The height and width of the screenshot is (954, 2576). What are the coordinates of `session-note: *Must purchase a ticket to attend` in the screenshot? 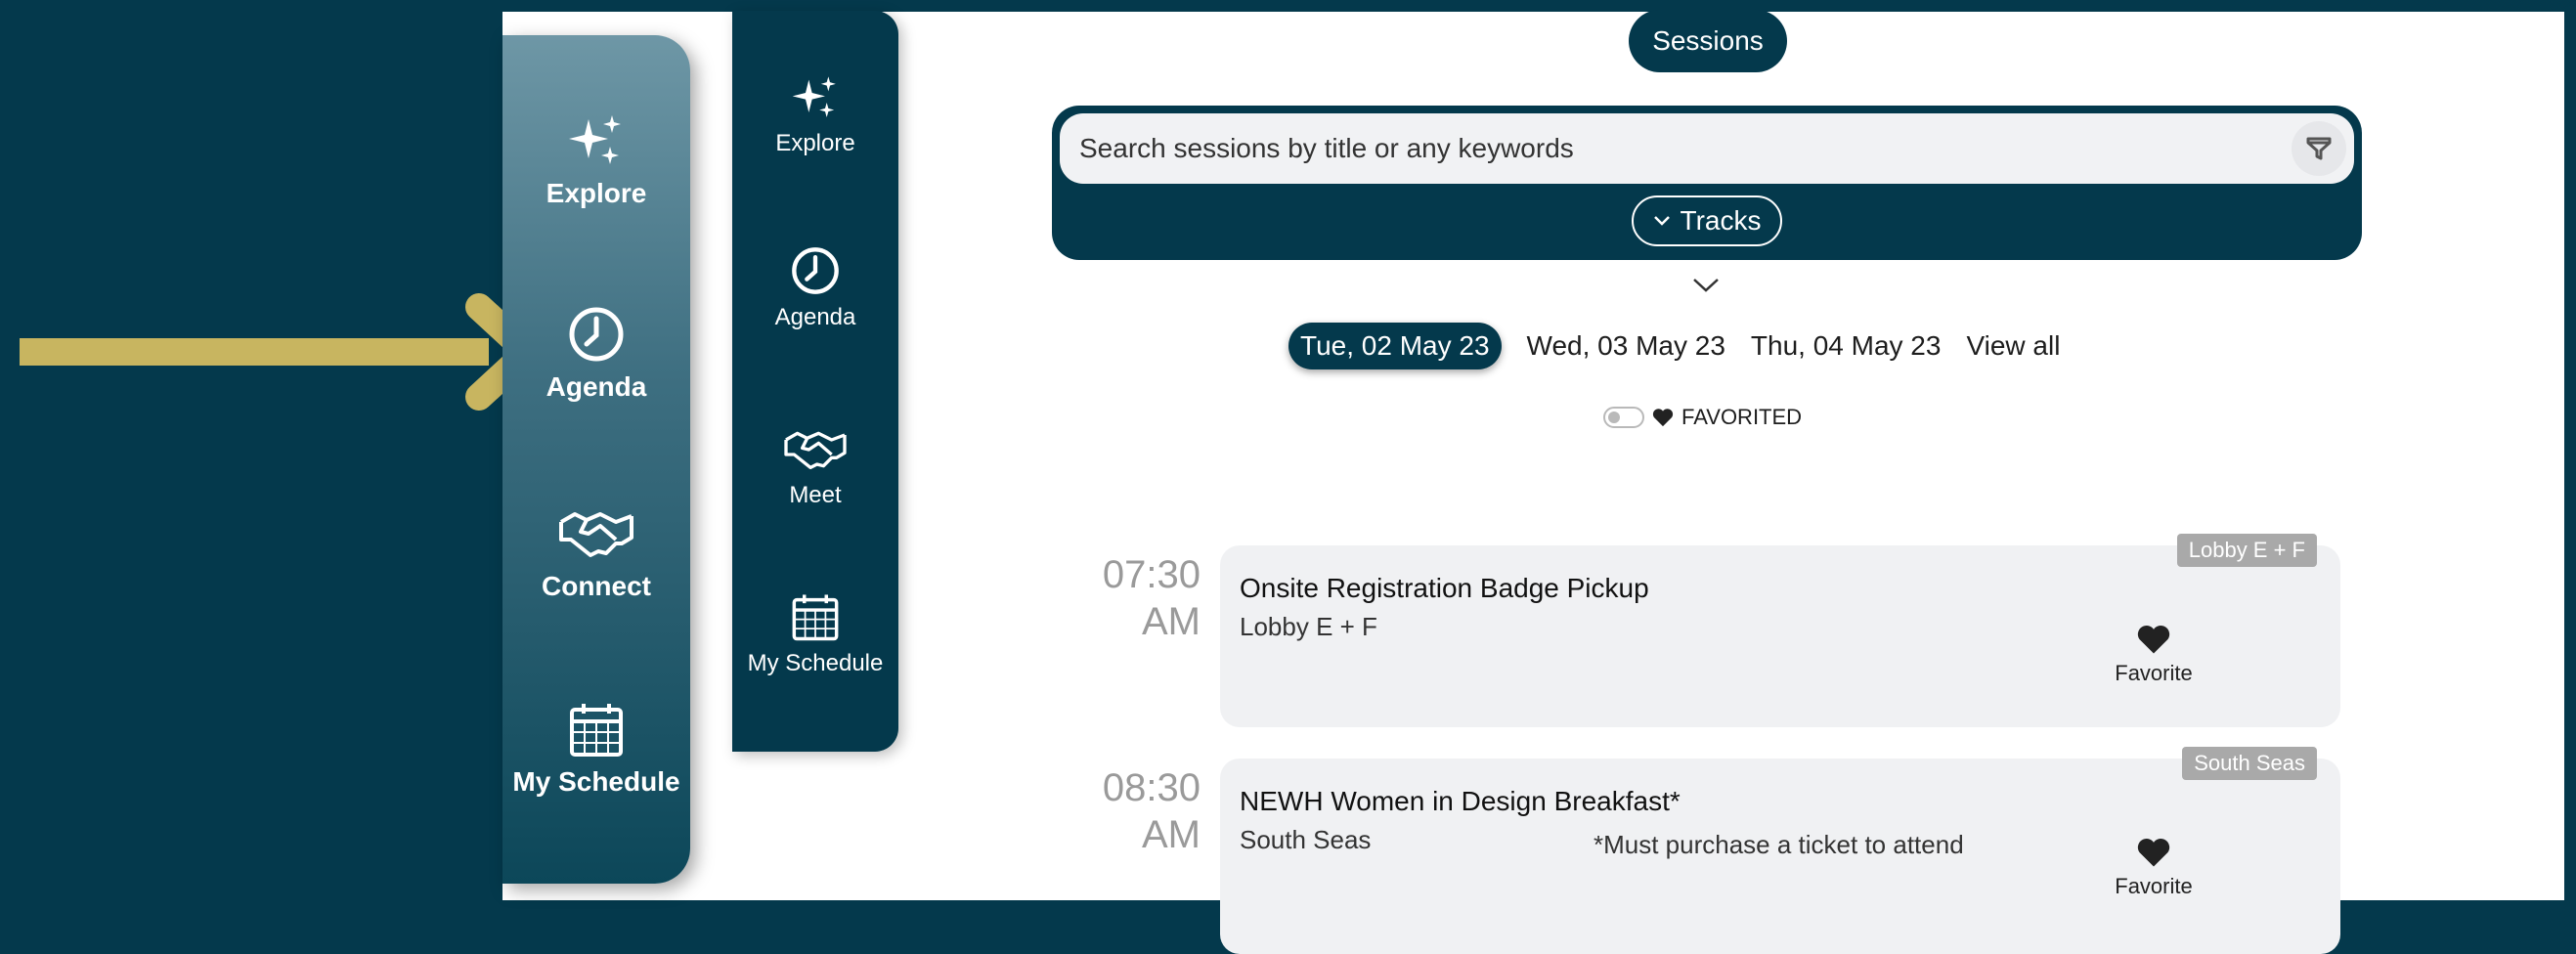 It's located at (1779, 844).